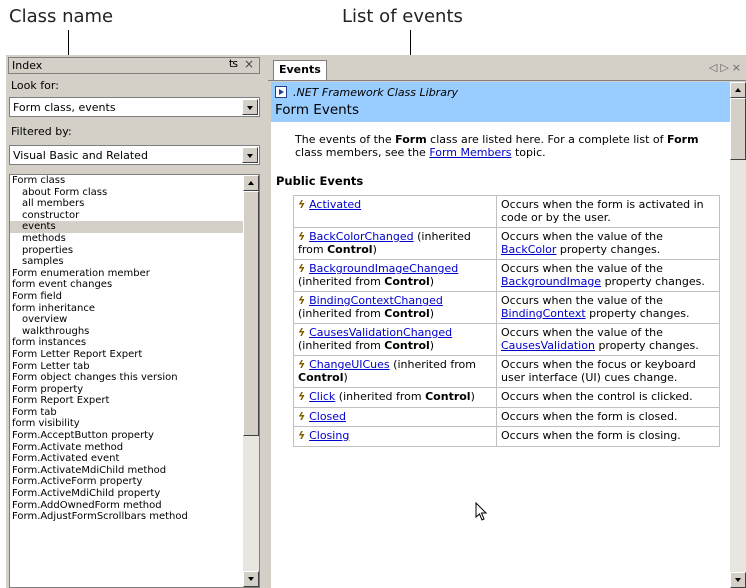 This screenshot has width=746, height=588. Describe the element at coordinates (470, 152) in the screenshot. I see `form-members-link: Form Members` at that location.